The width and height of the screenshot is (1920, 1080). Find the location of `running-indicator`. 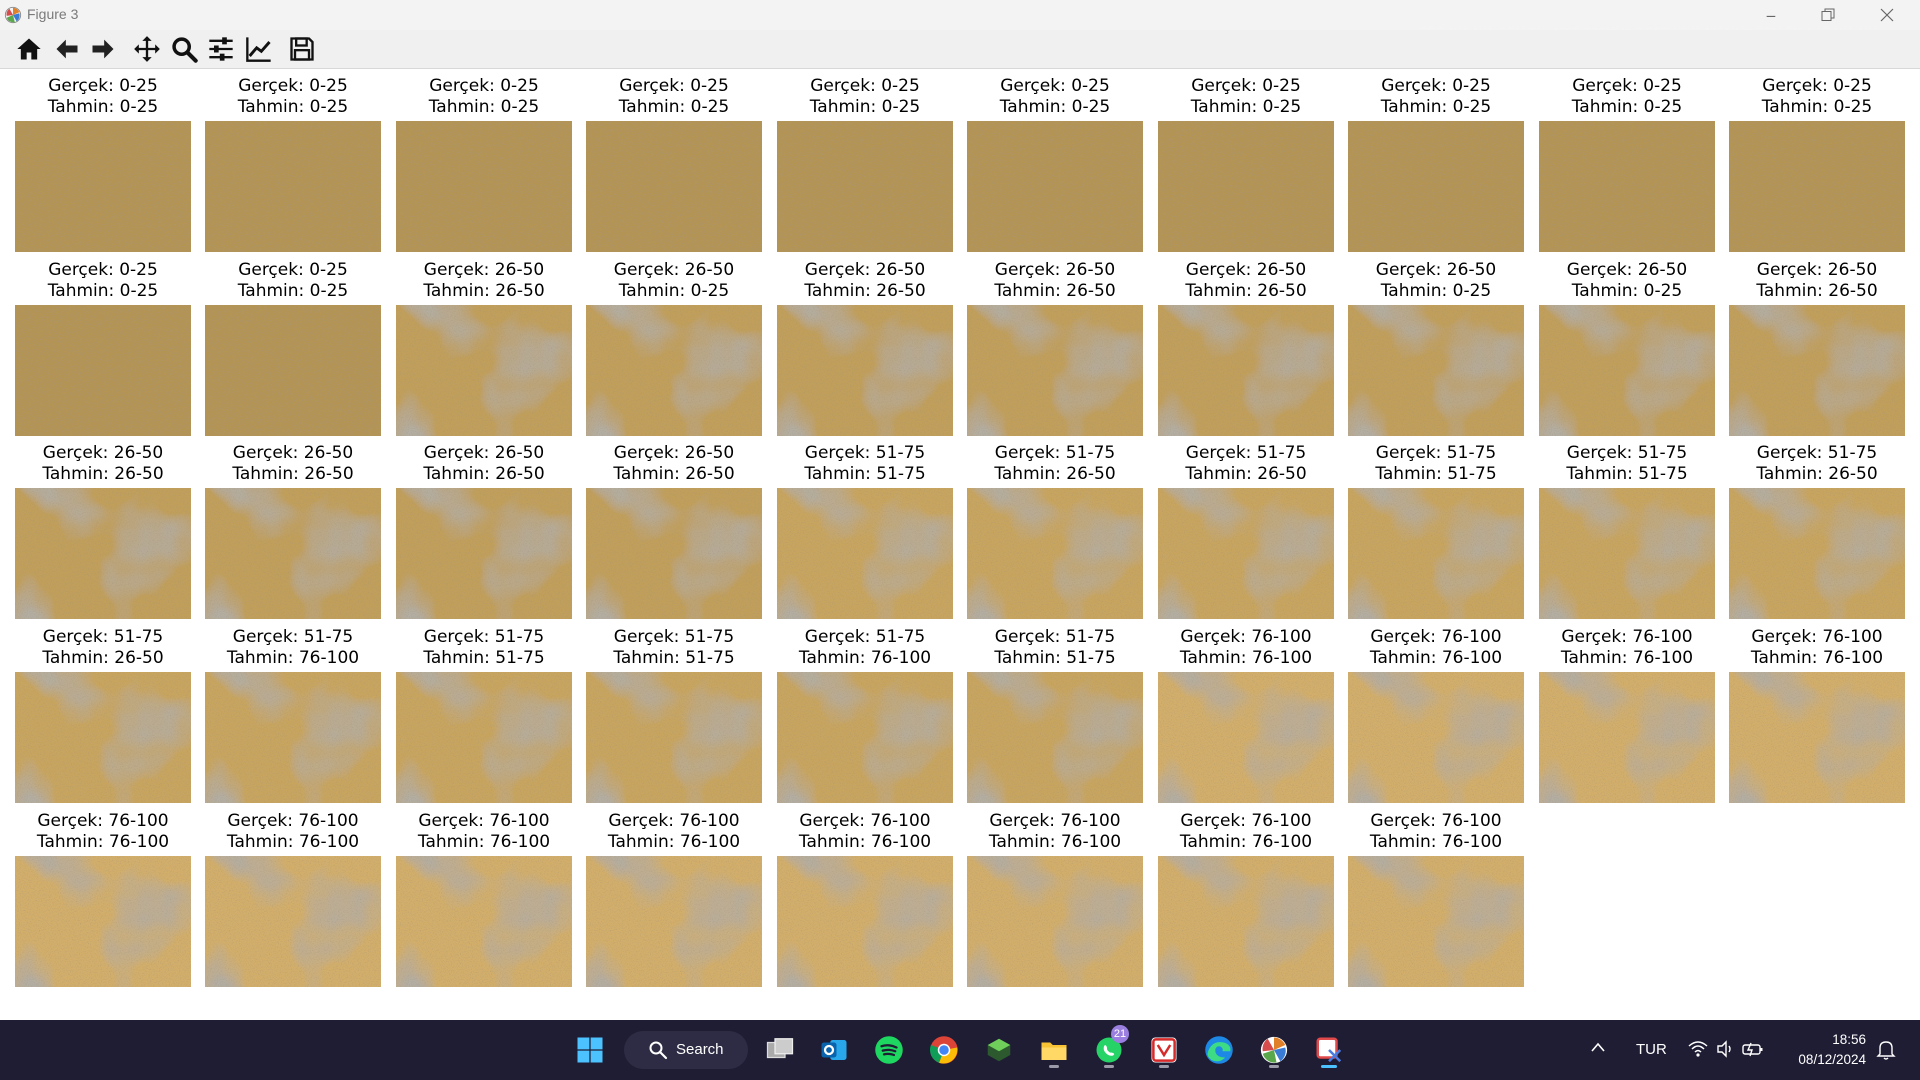

running-indicator is located at coordinates (1164, 1066).